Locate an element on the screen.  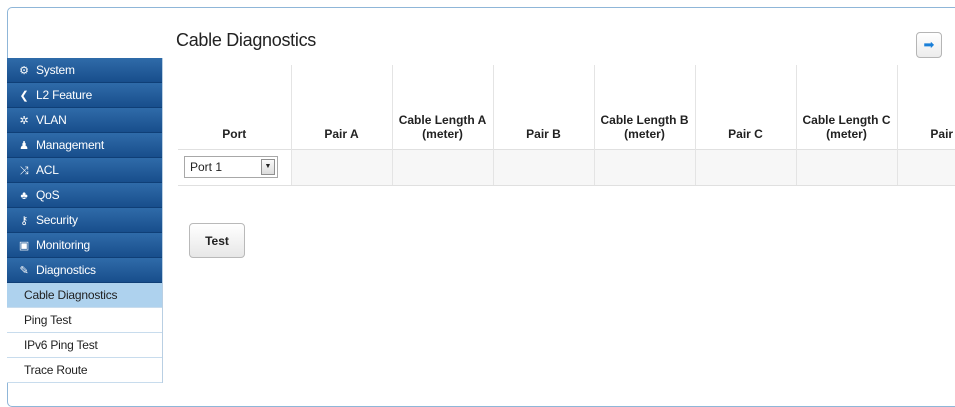
sidebar-subitem-trace-route: Trace Route is located at coordinates (84, 370).